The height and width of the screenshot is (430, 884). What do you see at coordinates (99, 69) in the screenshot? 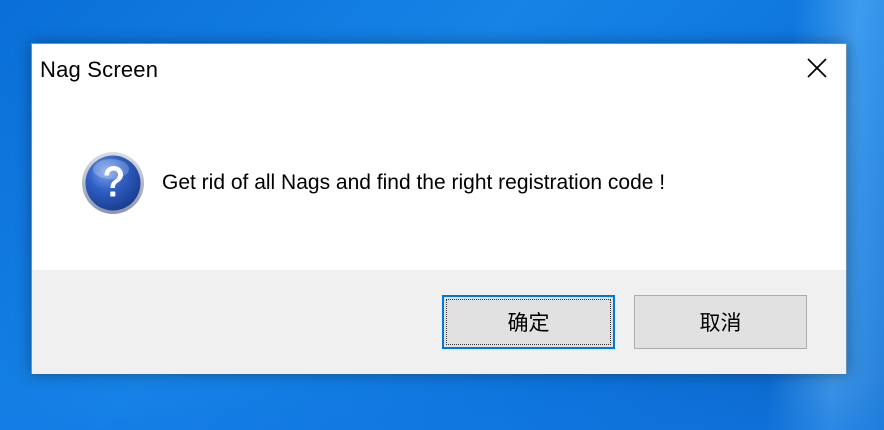
I see `dialog-title: Nag Screen` at bounding box center [99, 69].